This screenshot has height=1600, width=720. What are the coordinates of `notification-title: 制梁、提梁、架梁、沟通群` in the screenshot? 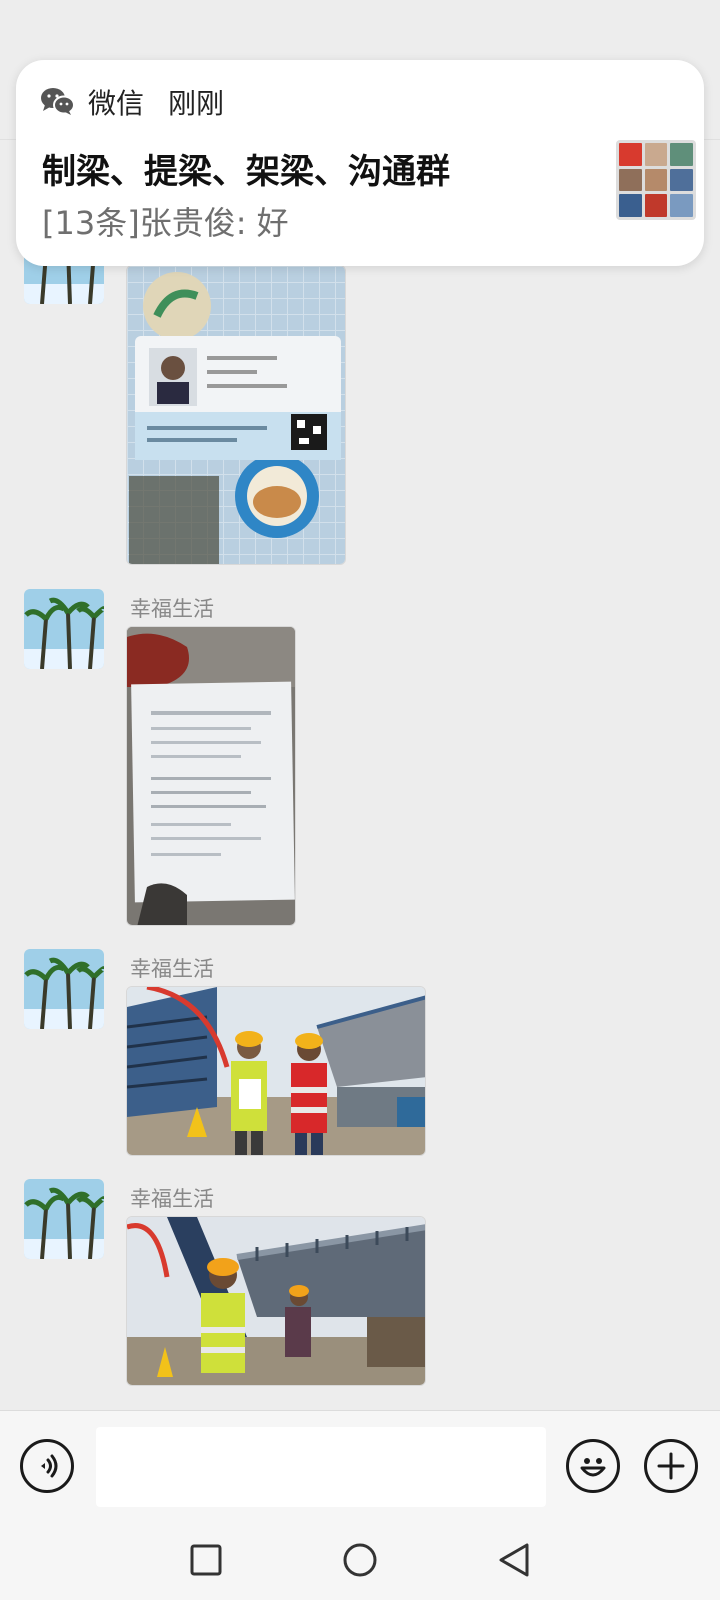 It's located at (246, 172).